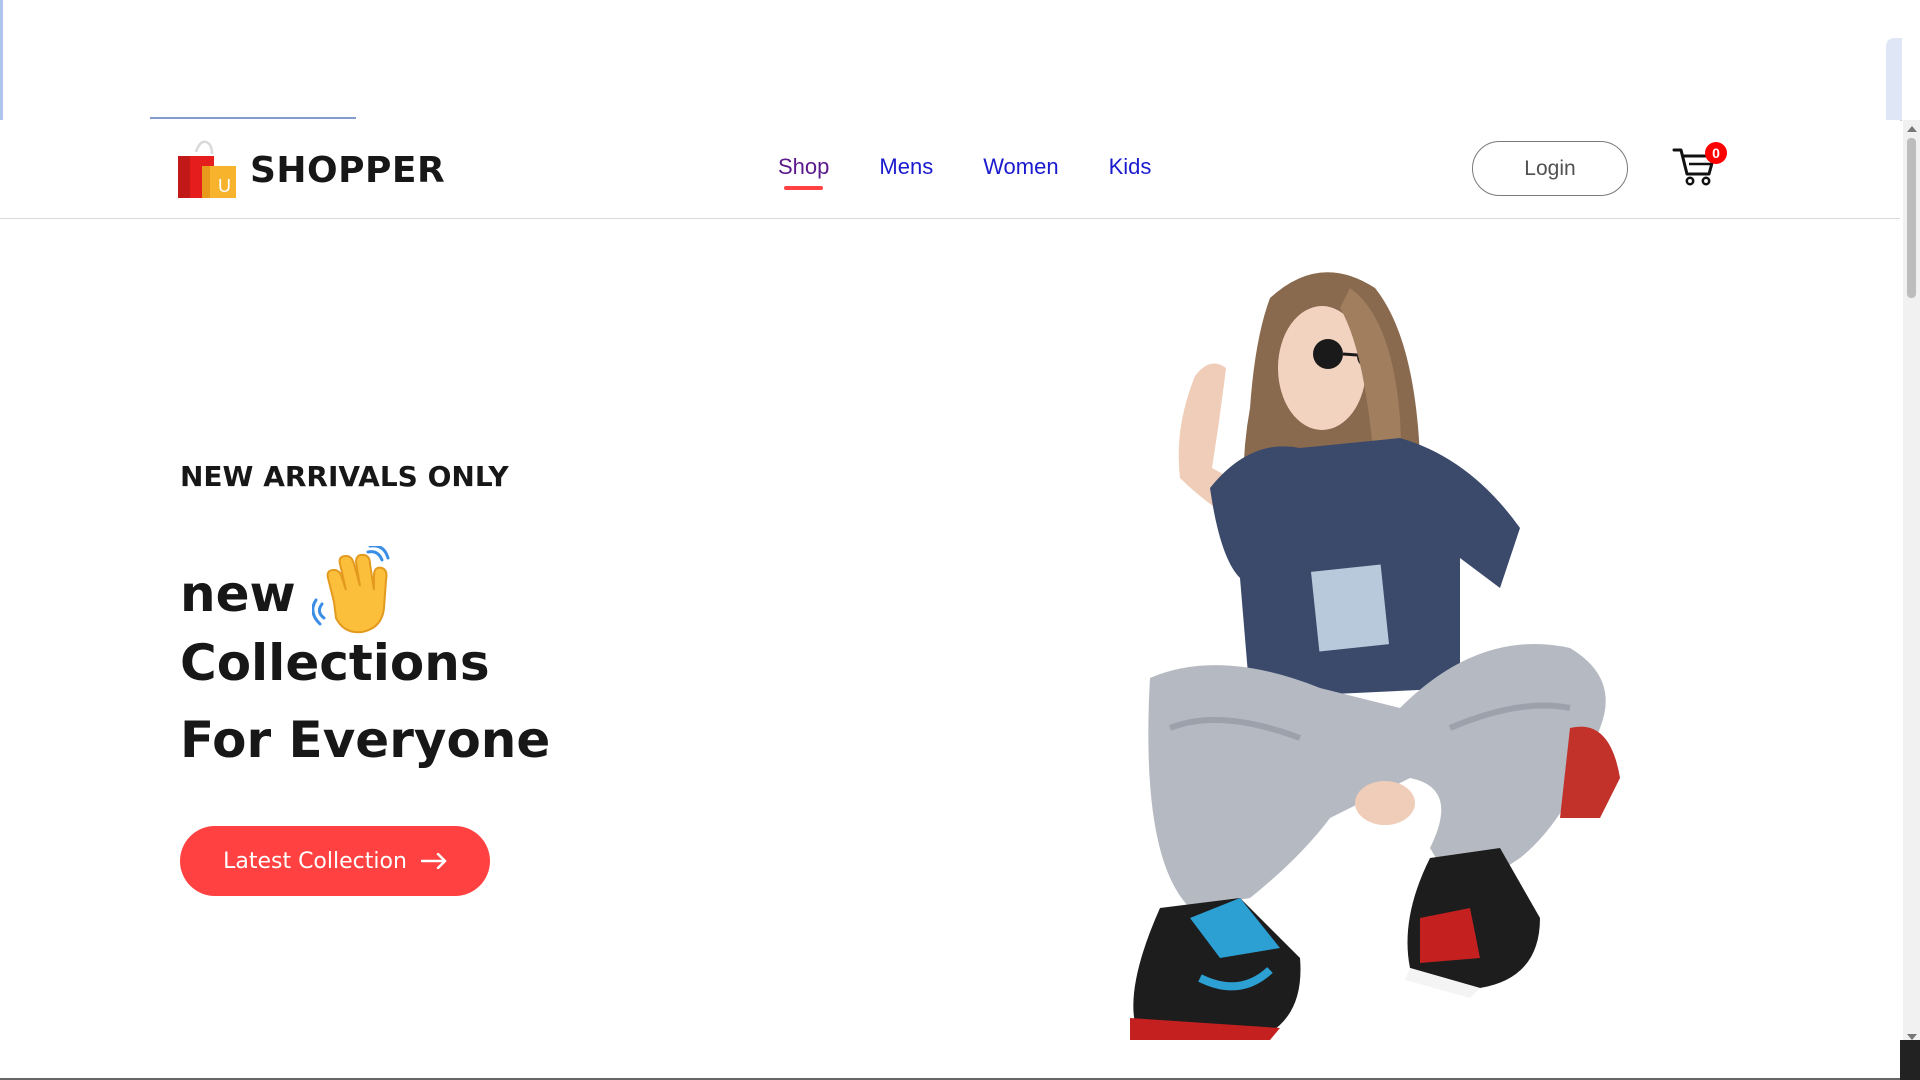  What do you see at coordinates (350, 590) in the screenshot?
I see `waving-hand-icon` at bounding box center [350, 590].